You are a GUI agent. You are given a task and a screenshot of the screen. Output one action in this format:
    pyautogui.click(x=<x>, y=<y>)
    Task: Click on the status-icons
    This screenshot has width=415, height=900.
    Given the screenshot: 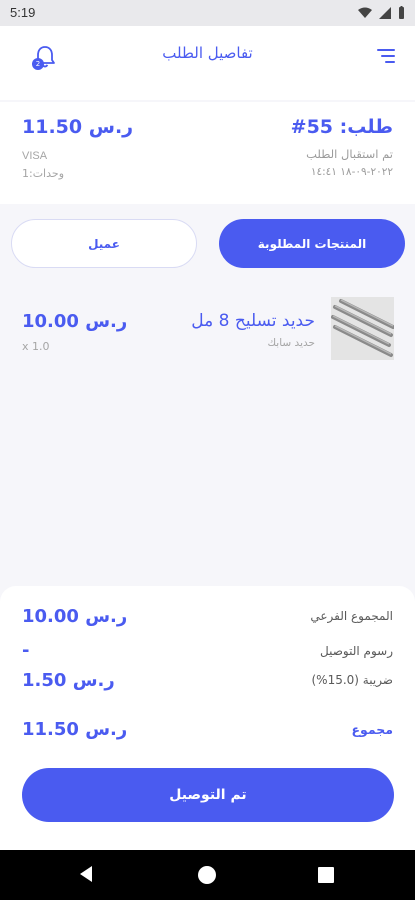 What is the action you would take?
    pyautogui.click(x=381, y=12)
    